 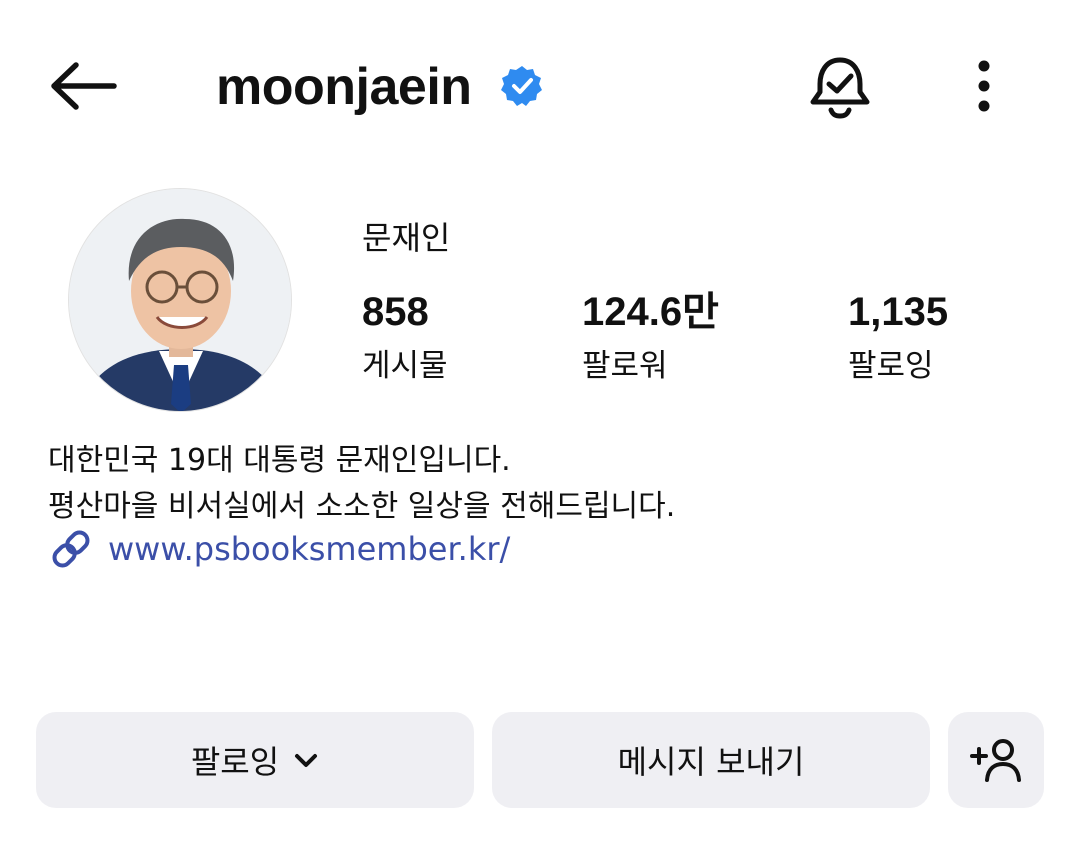 What do you see at coordinates (344, 87) in the screenshot?
I see `profile-username: moonjaein` at bounding box center [344, 87].